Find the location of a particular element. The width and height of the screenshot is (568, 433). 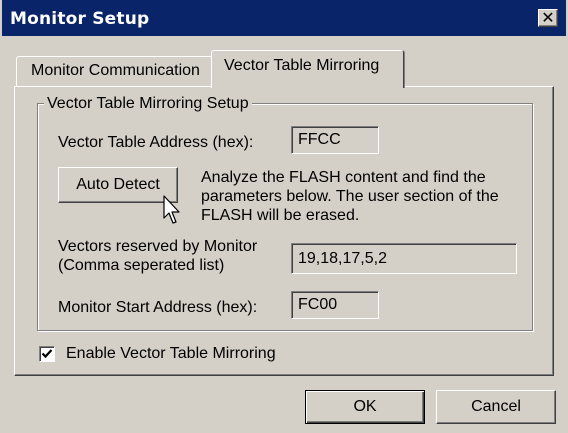

monitor-start-address-label: Monitor Start Address (hex): is located at coordinates (158, 307).